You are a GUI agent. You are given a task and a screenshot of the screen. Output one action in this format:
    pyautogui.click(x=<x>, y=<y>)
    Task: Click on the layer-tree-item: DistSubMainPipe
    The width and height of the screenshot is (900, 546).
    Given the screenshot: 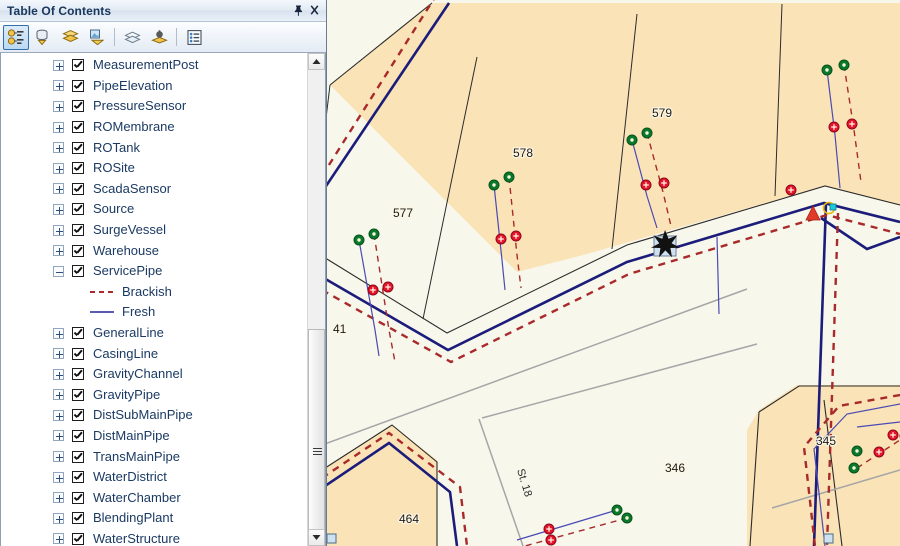 What is the action you would take?
    pyautogui.click(x=154, y=415)
    